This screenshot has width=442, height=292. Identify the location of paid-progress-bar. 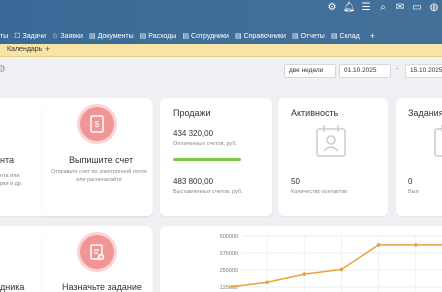
(207, 159).